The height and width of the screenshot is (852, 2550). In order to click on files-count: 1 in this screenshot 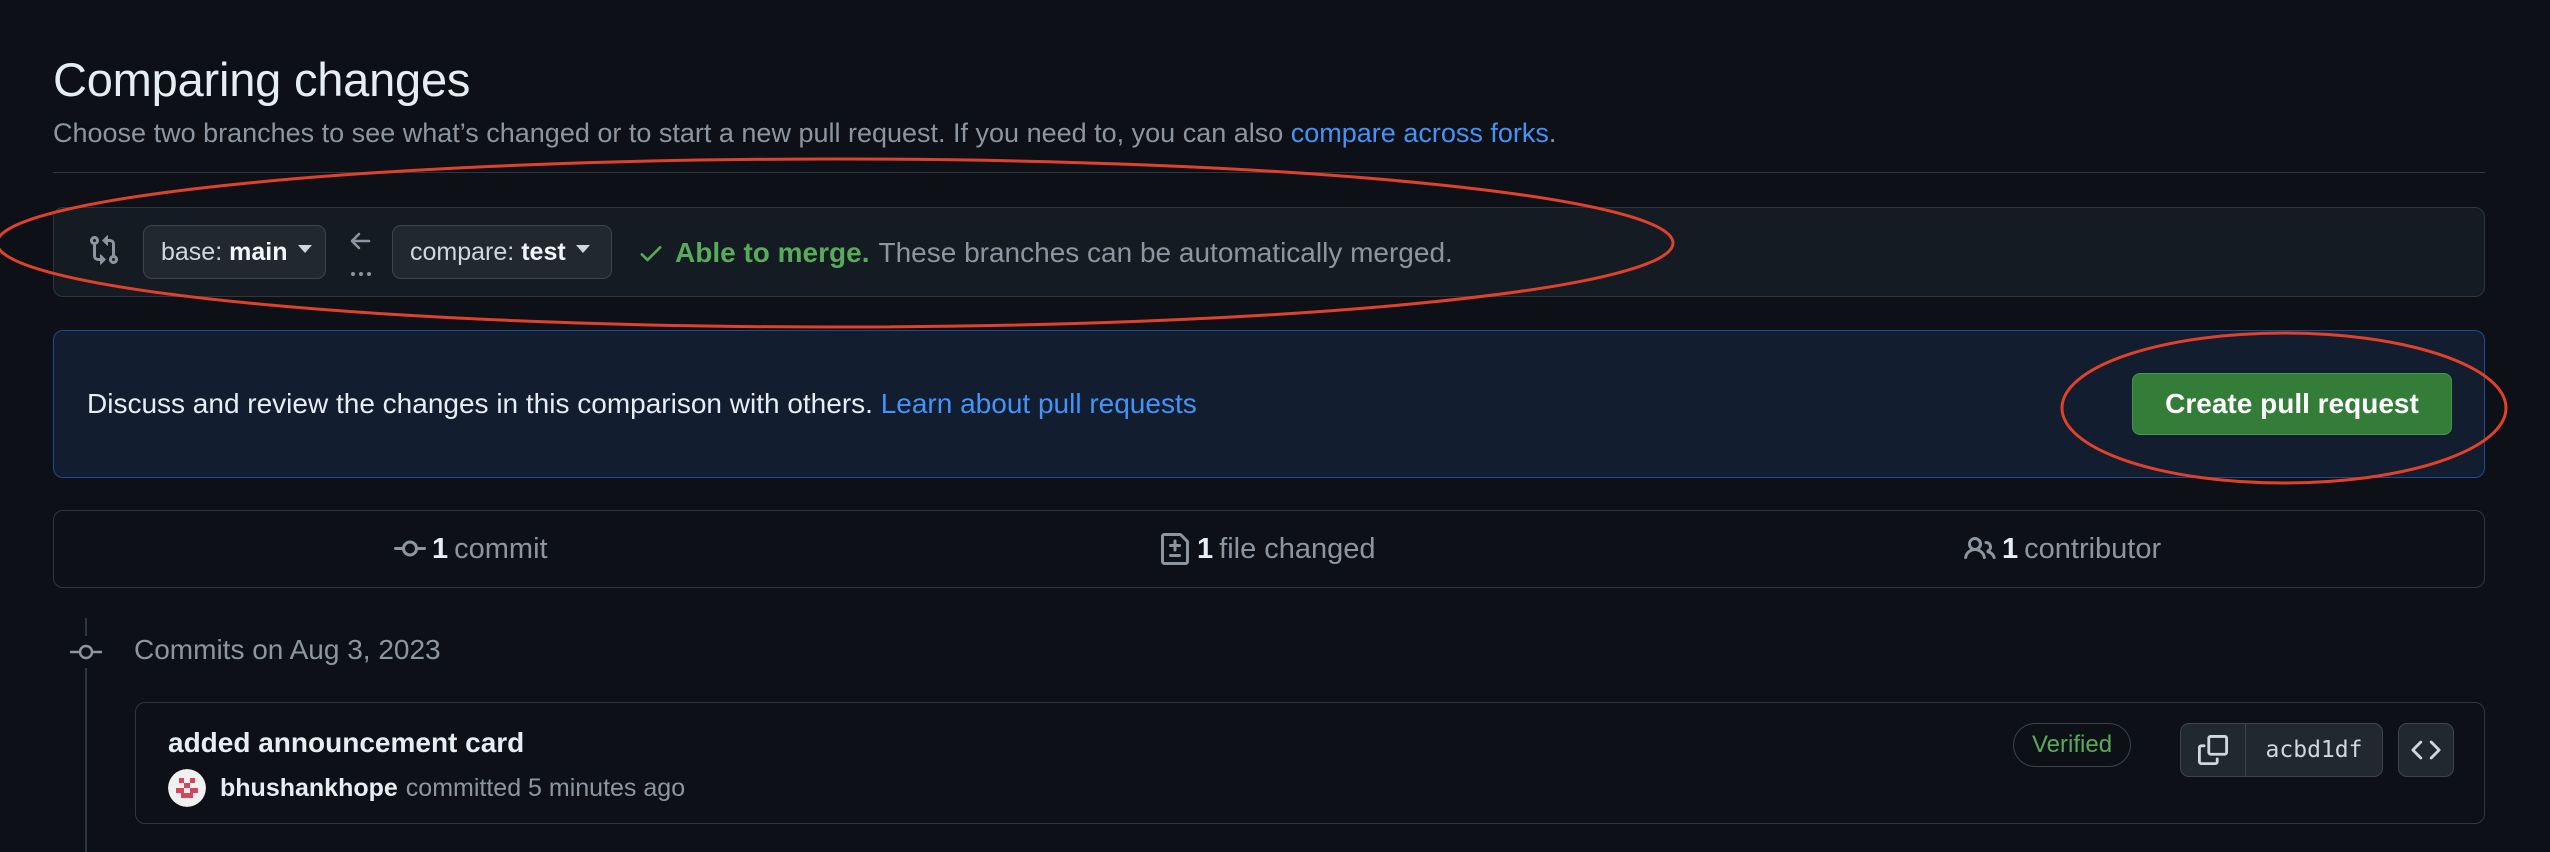, I will do `click(1205, 548)`.